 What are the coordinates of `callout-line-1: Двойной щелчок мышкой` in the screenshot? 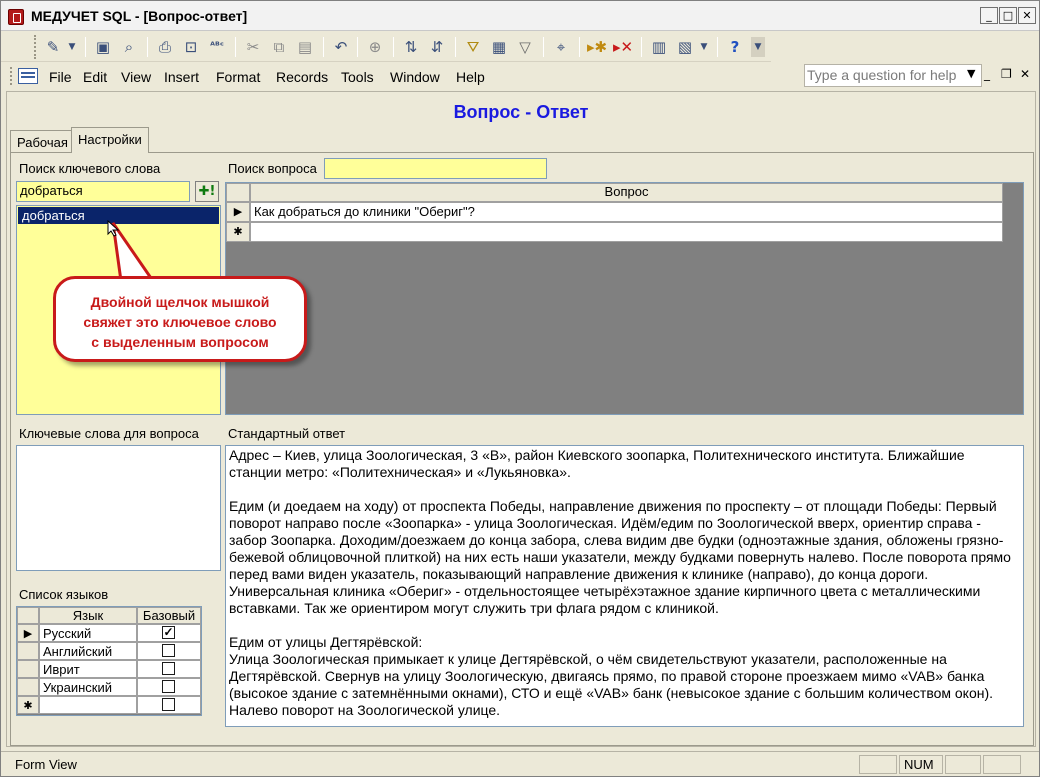 It's located at (180, 302).